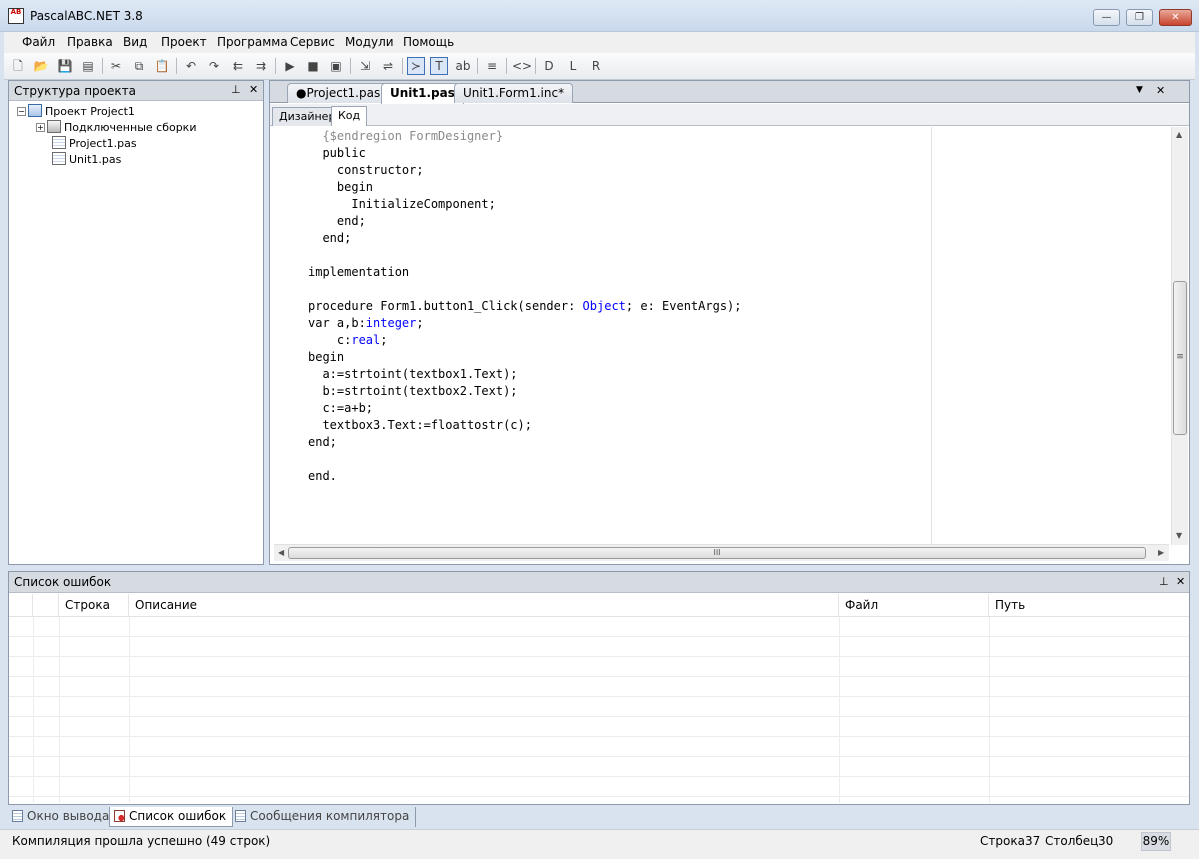  I want to click on tab-unit1-pas: Unit1.pas, so click(422, 93).